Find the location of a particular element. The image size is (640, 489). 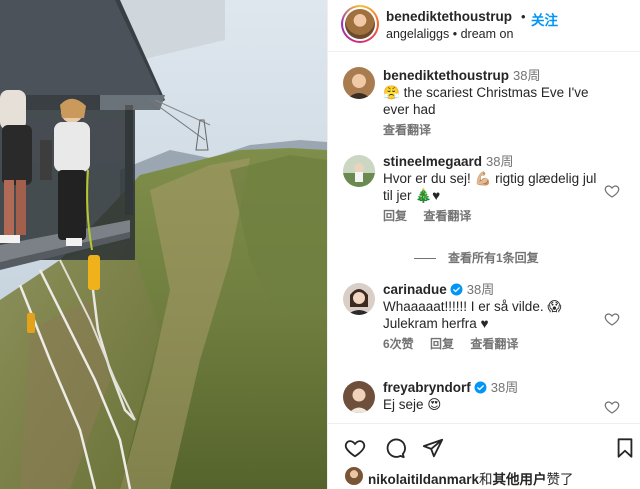

share-icon is located at coordinates (433, 448).